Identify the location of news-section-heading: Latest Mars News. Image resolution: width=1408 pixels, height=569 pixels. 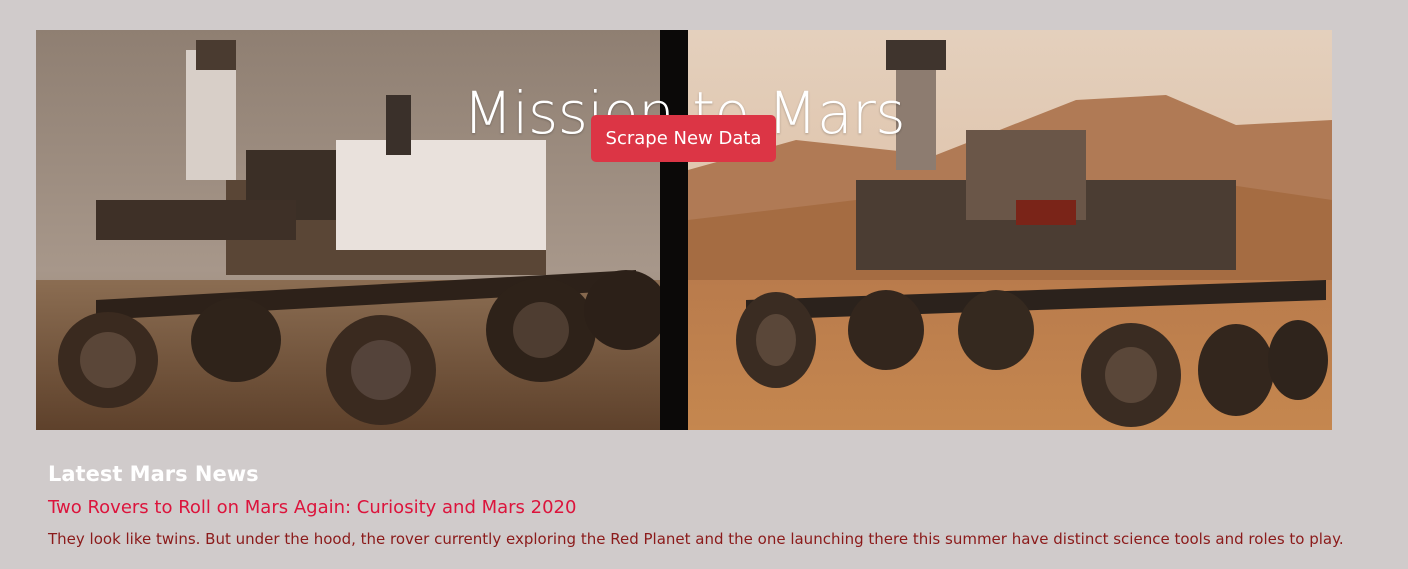
(153, 474).